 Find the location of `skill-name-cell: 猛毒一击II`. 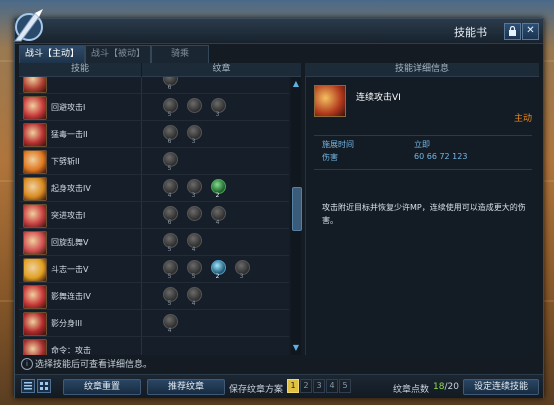

skill-name-cell: 猛毒一击II is located at coordinates (80, 134).